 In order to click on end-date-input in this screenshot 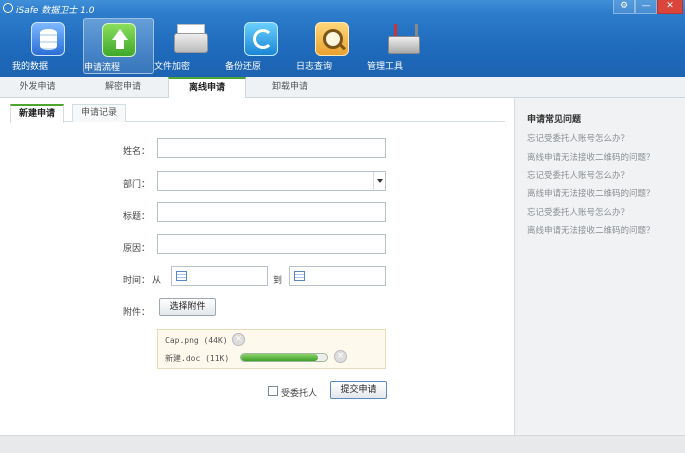, I will do `click(337, 276)`.